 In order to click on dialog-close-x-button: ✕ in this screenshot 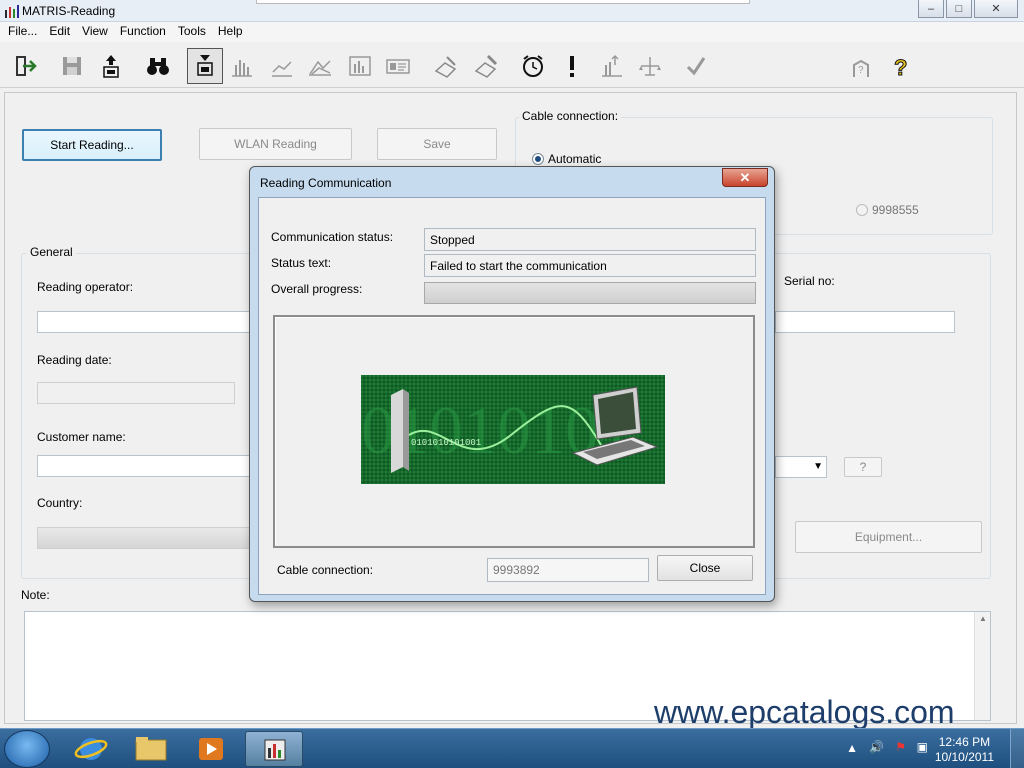, I will do `click(745, 177)`.